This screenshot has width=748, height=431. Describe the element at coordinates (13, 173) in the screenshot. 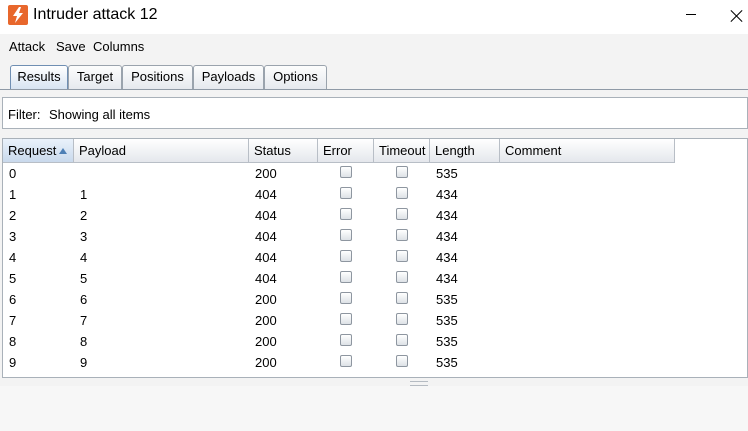

I see `cell-request: 0` at that location.